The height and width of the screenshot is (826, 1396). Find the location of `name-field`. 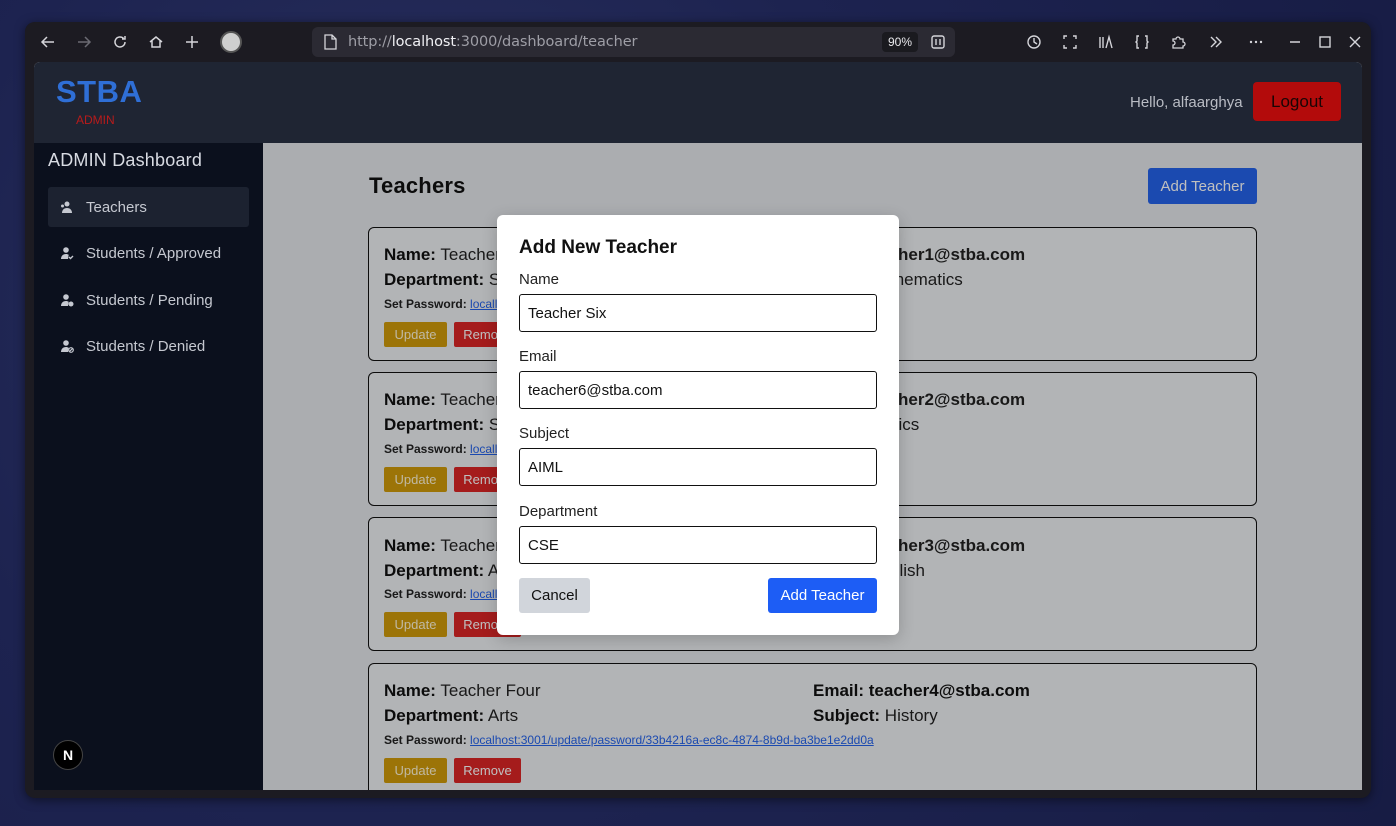

name-field is located at coordinates (698, 313).